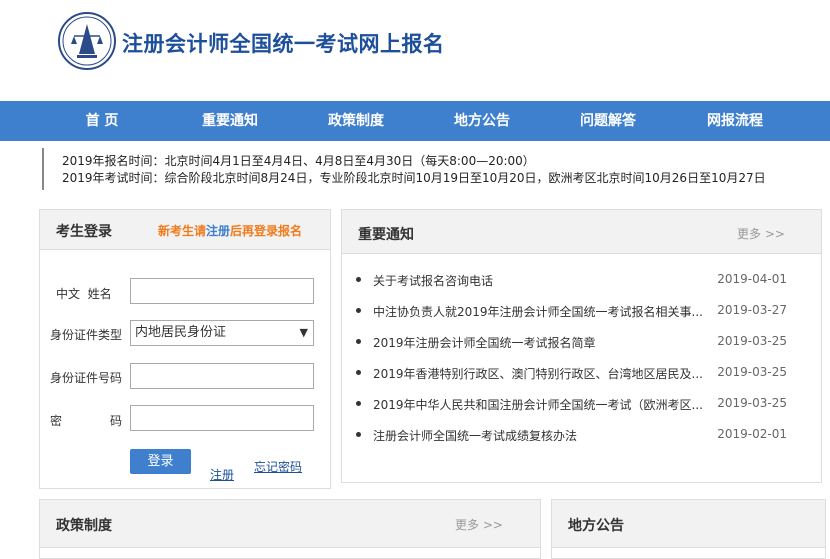 This screenshot has width=830, height=559. What do you see at coordinates (160, 461) in the screenshot?
I see `login-button: 登录` at bounding box center [160, 461].